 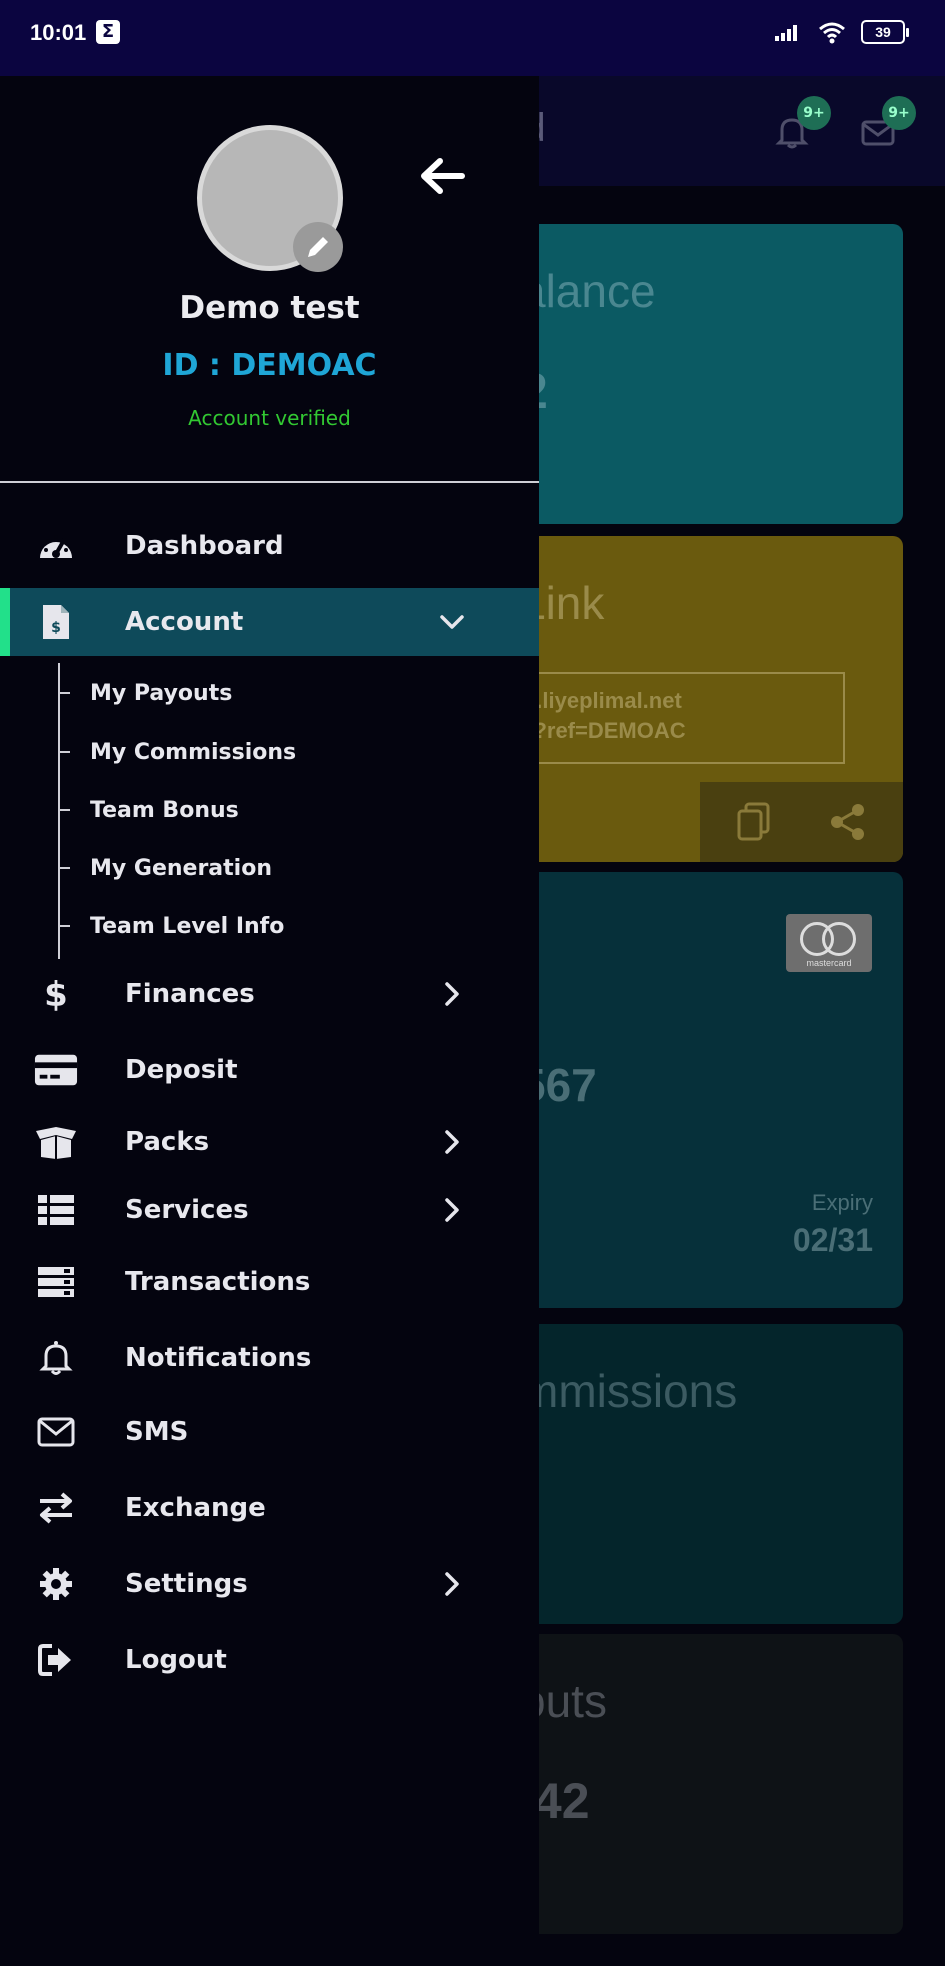 What do you see at coordinates (452, 622) in the screenshot?
I see `chevron-down-icon` at bounding box center [452, 622].